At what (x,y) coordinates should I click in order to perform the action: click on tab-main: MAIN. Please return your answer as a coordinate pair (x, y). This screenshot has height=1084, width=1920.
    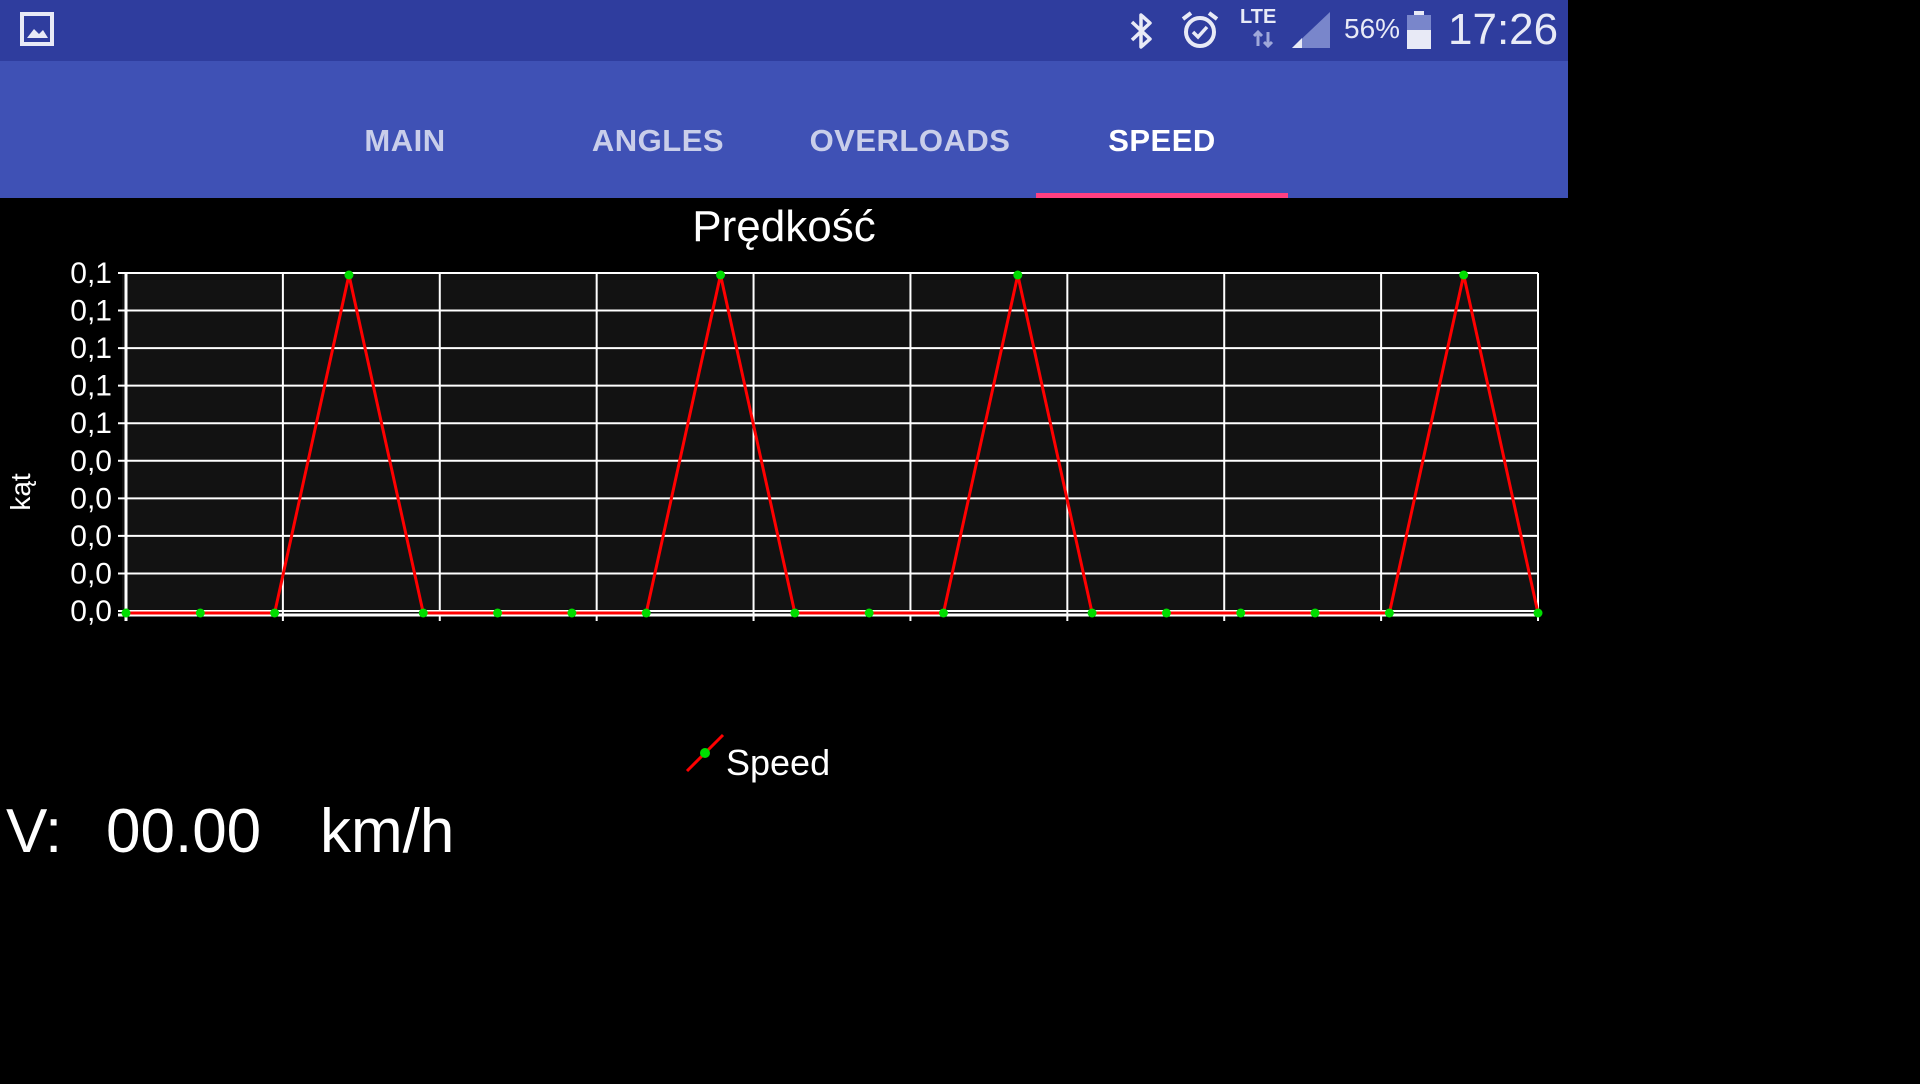
    Looking at the image, I should click on (405, 141).